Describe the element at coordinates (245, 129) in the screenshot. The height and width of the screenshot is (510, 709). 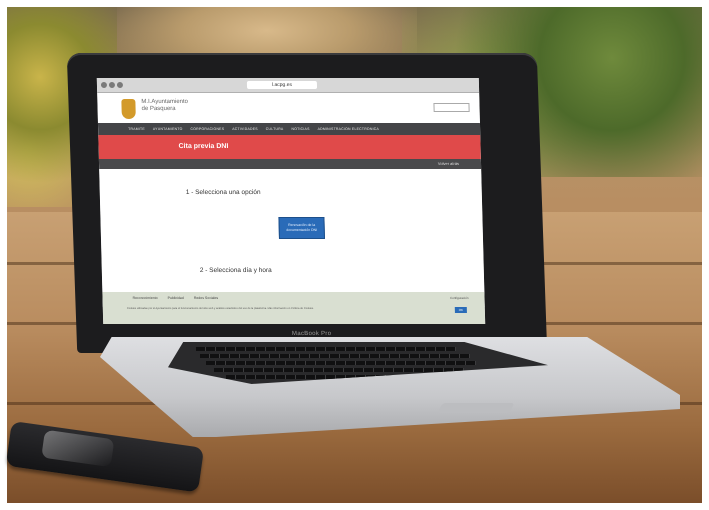
I see `nav-item-actividades: ACTIVIDADES` at that location.